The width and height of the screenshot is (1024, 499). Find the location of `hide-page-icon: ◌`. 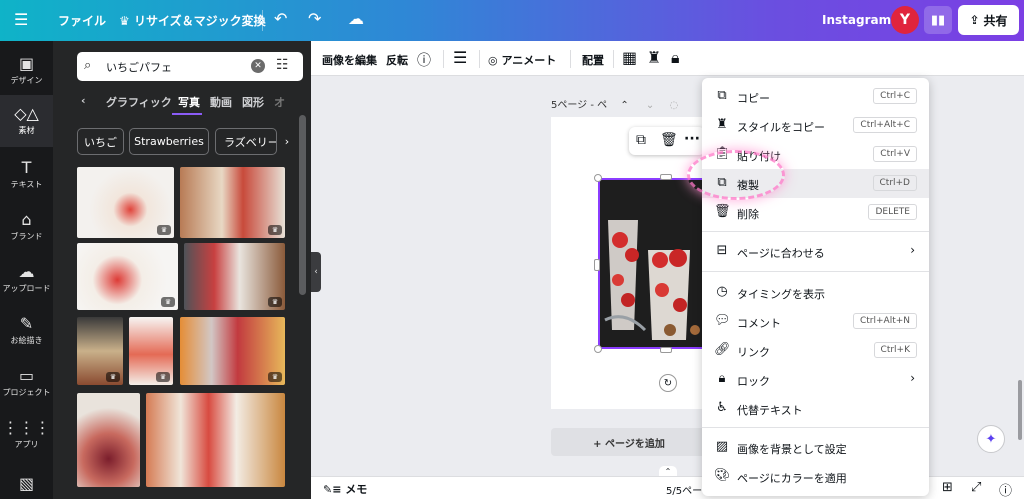

hide-page-icon: ◌ is located at coordinates (673, 105).